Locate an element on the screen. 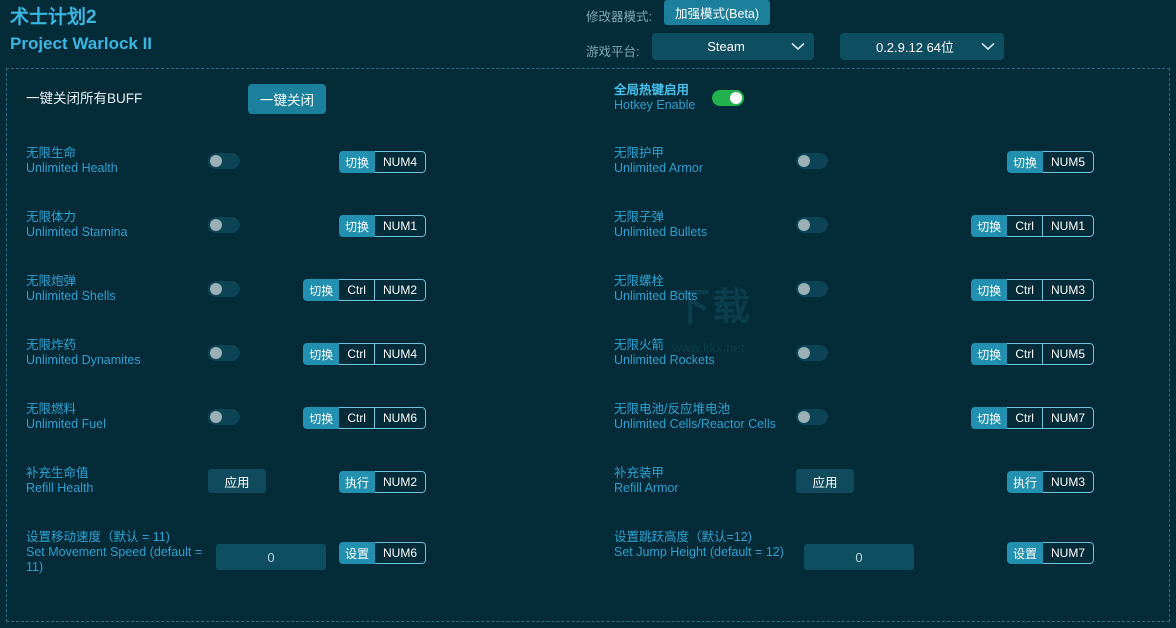 The width and height of the screenshot is (1176, 628). option-row: 无限护甲 Unlimited Armor 切换 NUM5 is located at coordinates (882, 170).